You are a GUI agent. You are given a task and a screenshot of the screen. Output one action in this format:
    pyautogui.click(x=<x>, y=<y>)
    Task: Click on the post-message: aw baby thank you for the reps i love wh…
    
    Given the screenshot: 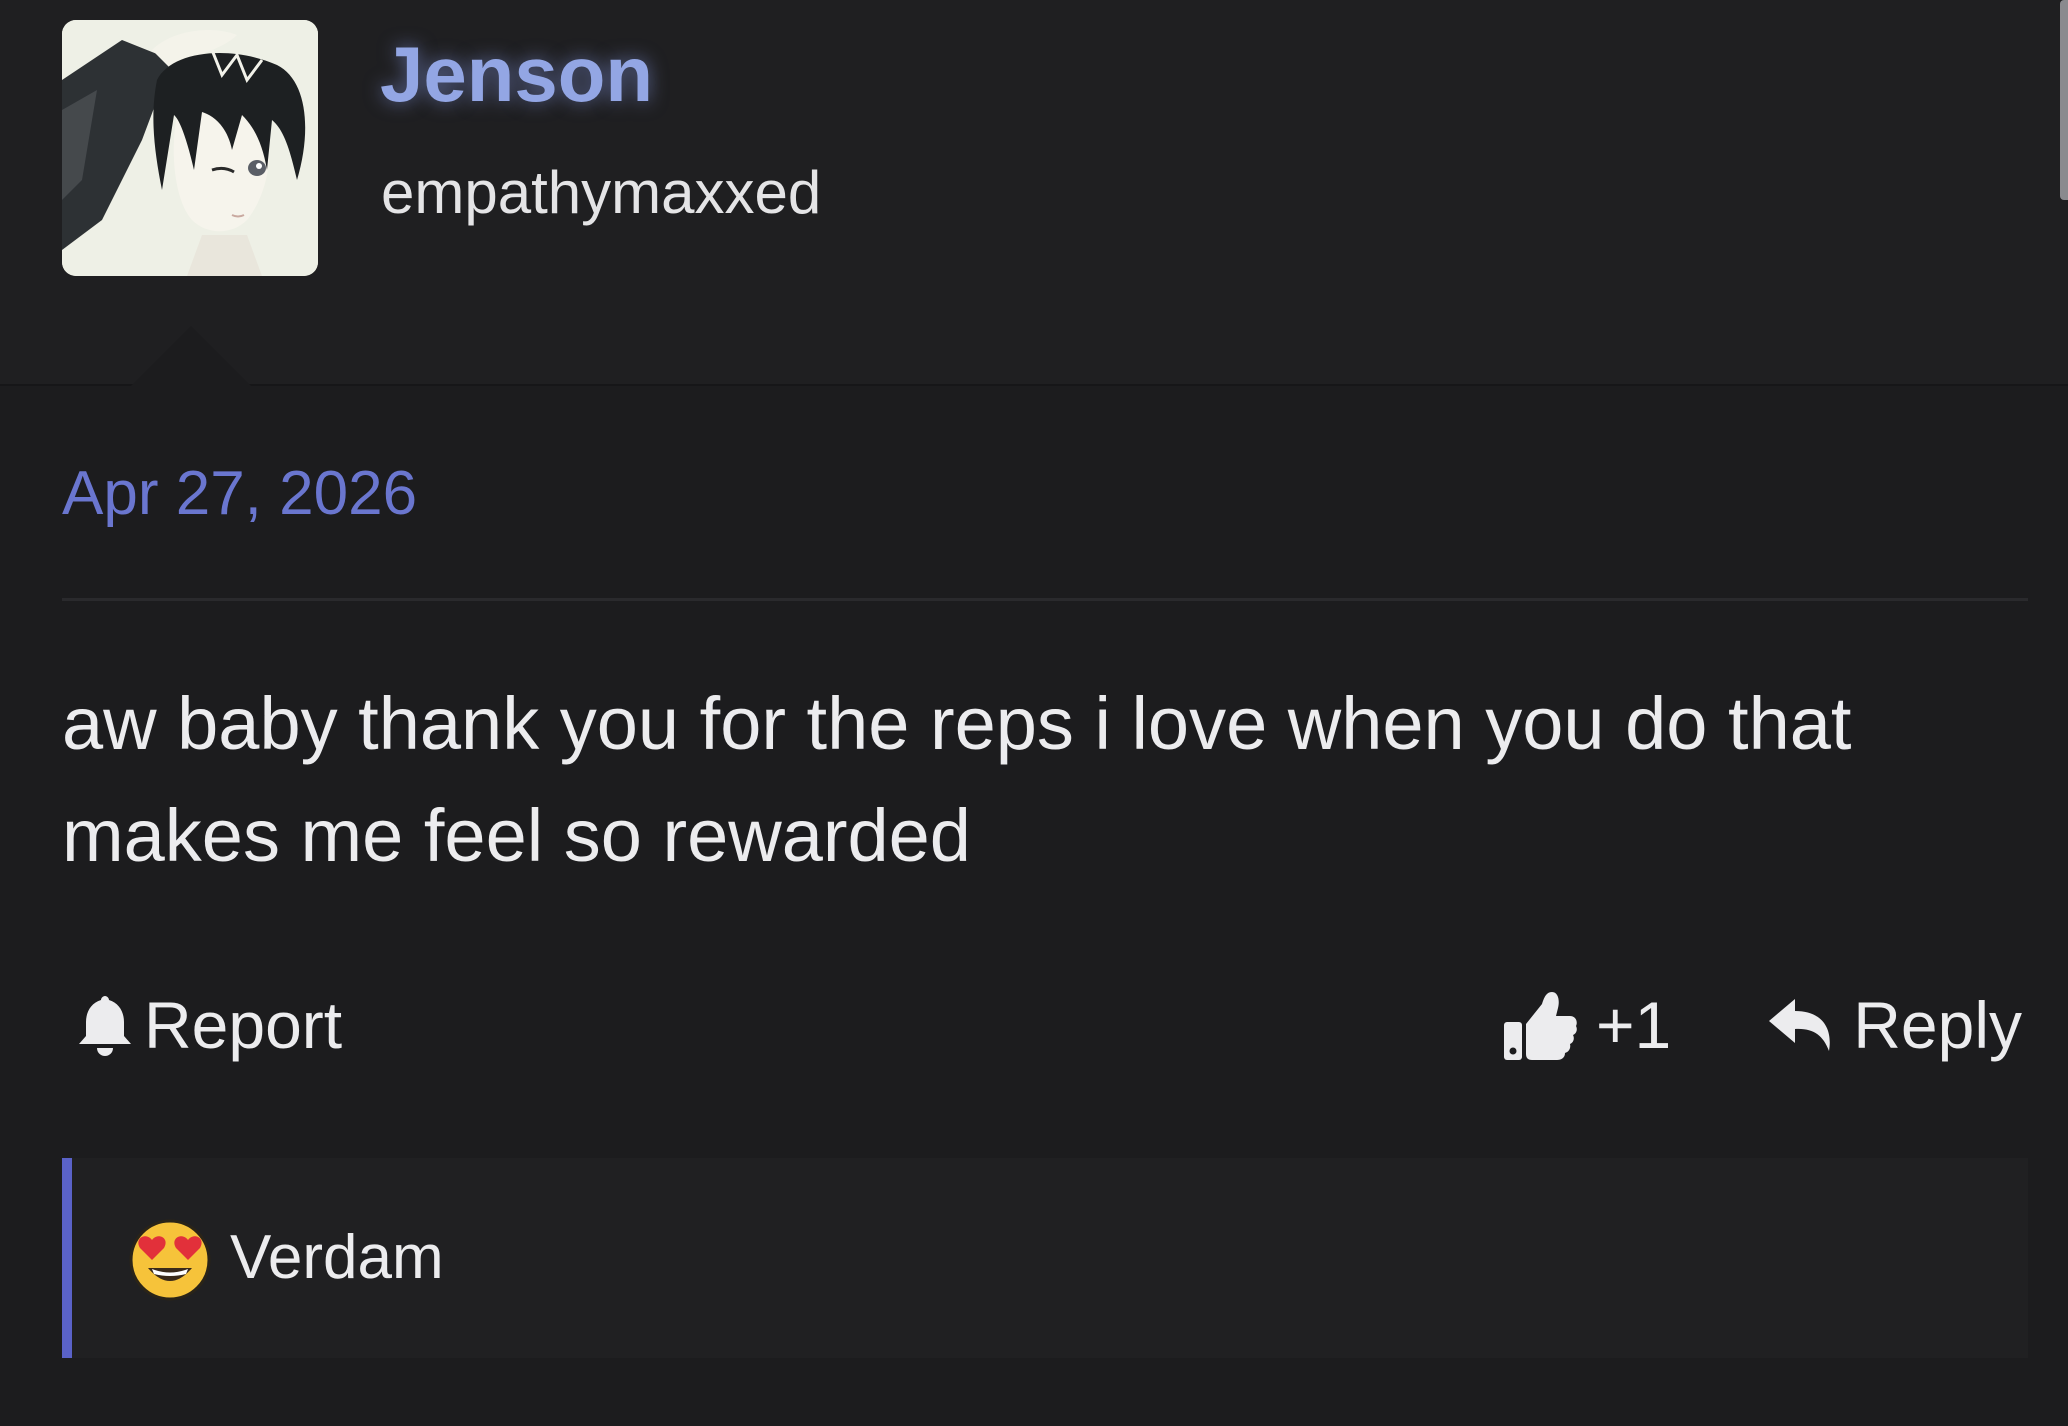 What is the action you would take?
    pyautogui.click(x=957, y=779)
    